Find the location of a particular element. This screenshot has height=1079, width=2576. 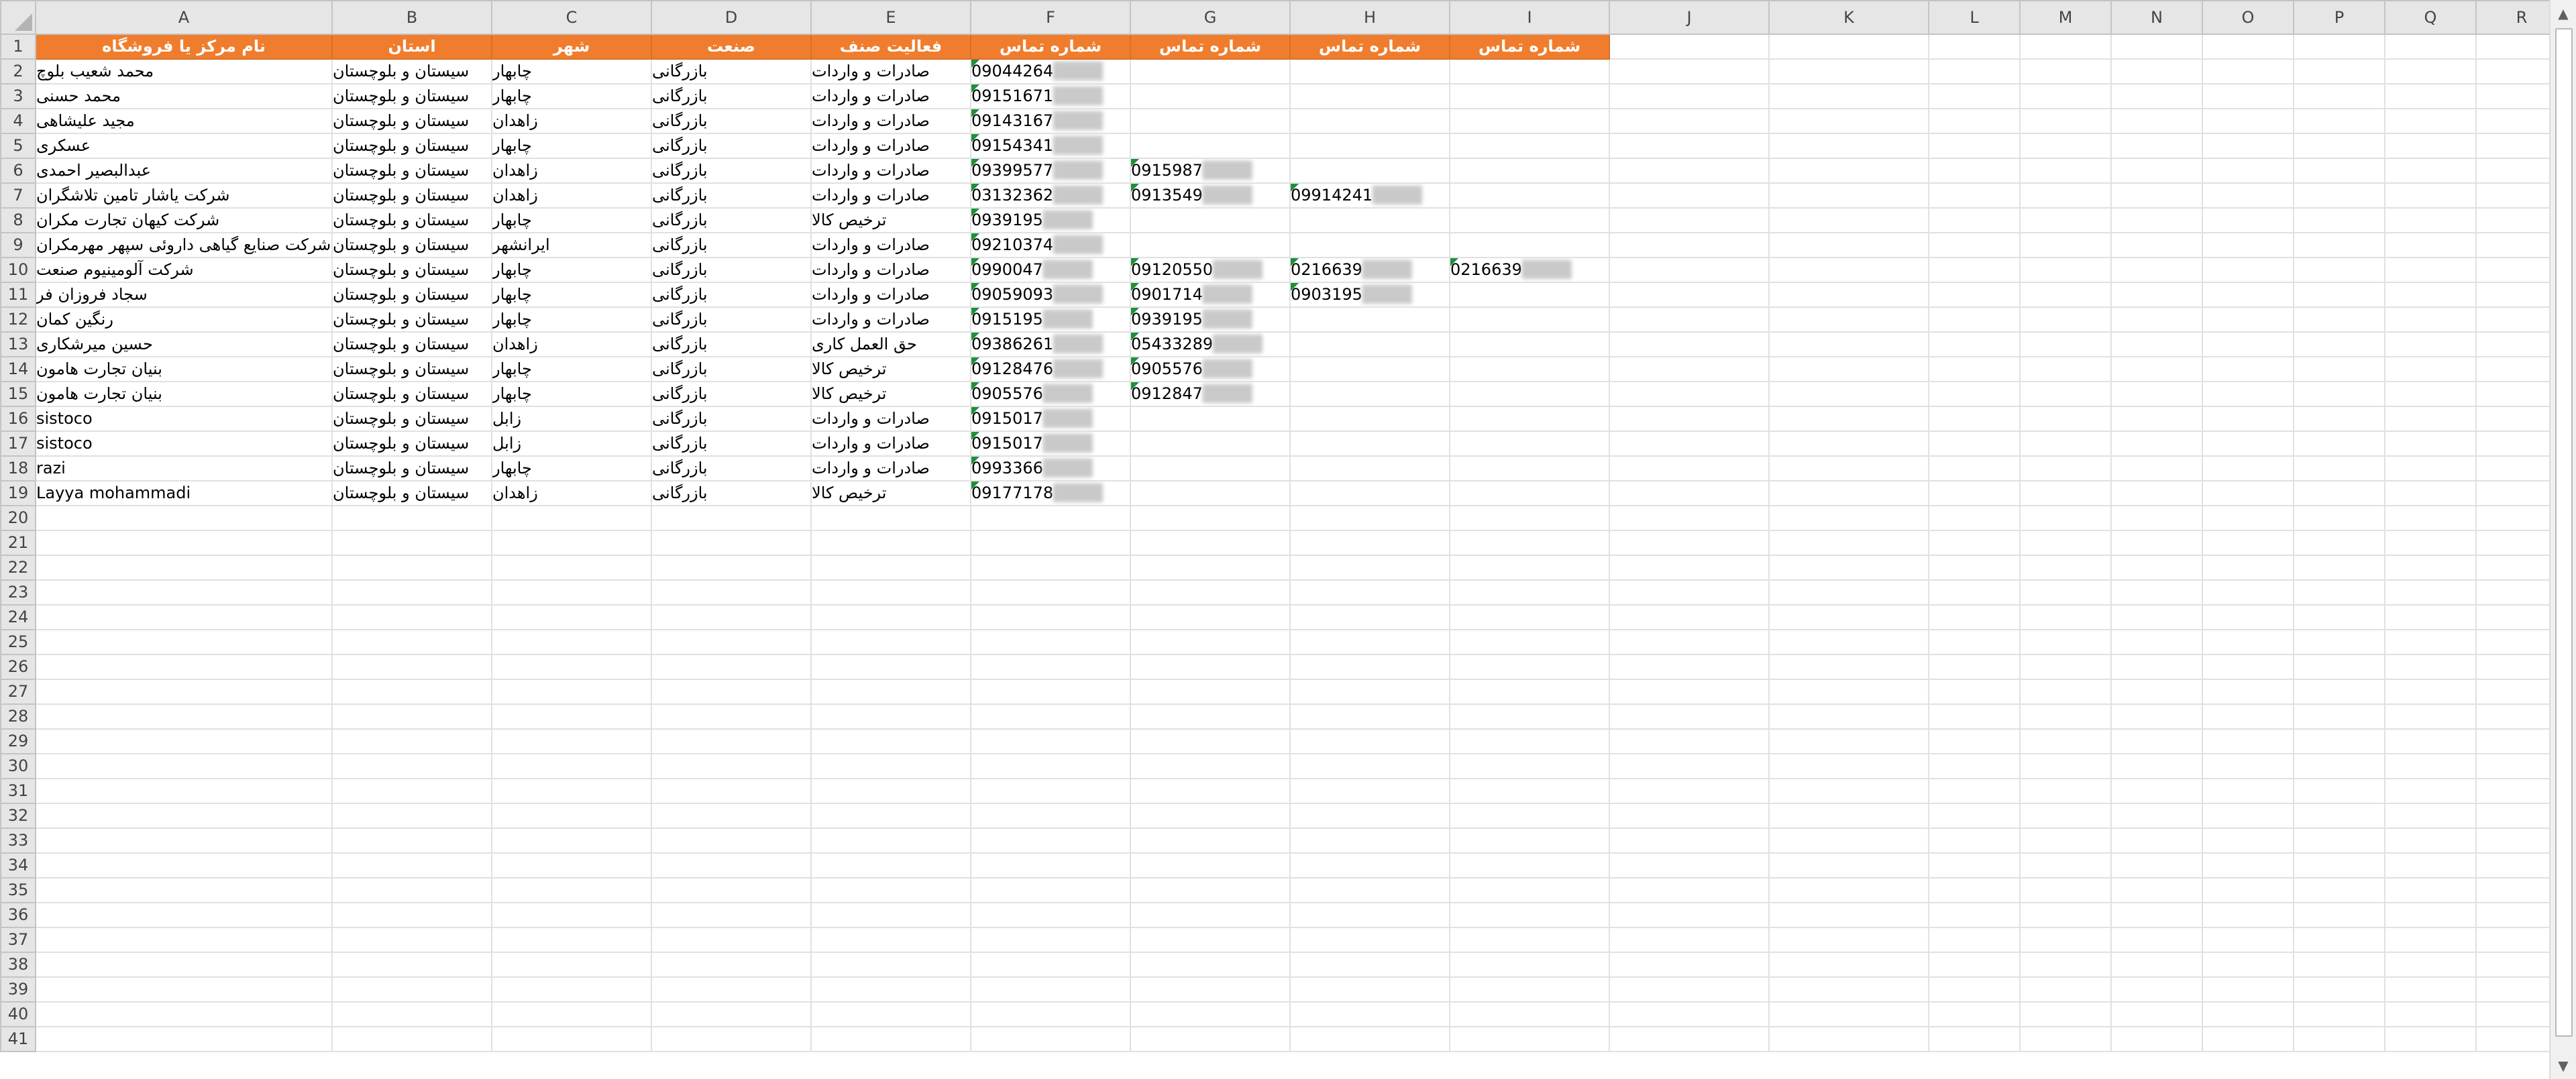

cell-b31 is located at coordinates (411, 791).